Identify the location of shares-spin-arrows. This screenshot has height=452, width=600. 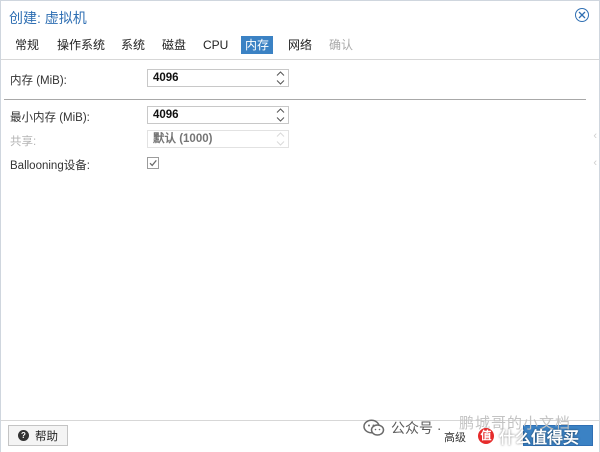
(280, 139).